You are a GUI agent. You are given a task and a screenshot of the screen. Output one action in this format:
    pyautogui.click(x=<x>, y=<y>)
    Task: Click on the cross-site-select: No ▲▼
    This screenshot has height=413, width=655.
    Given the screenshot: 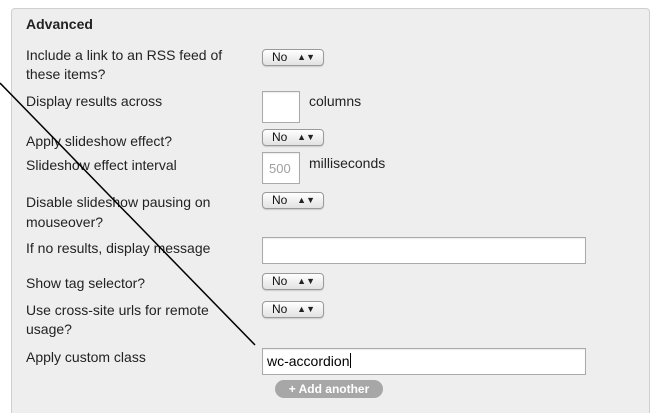 What is the action you would take?
    pyautogui.click(x=293, y=309)
    